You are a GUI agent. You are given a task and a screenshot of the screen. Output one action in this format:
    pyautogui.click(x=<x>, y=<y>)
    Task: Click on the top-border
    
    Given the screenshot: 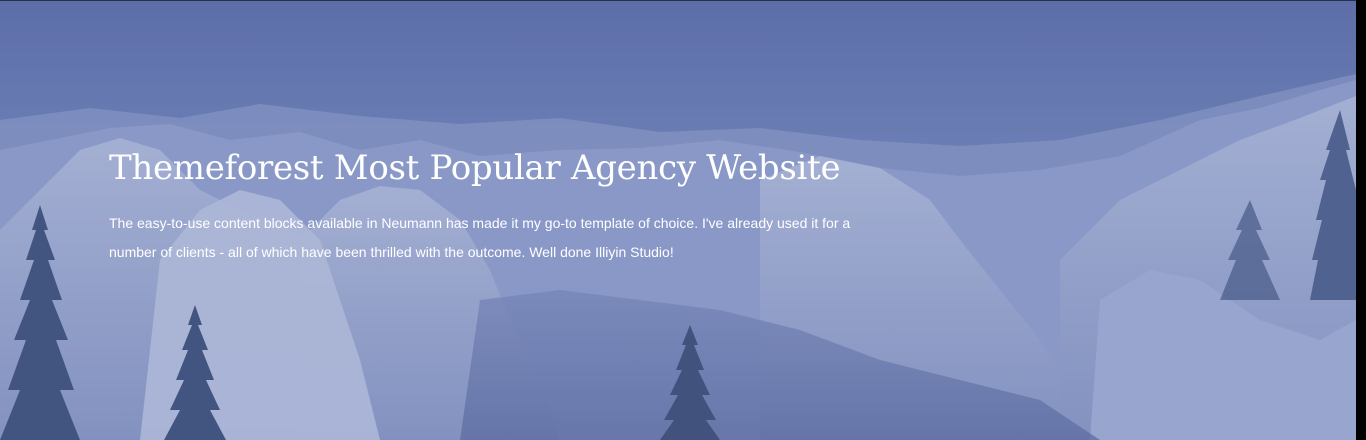 What is the action you would take?
    pyautogui.click(x=678, y=0)
    